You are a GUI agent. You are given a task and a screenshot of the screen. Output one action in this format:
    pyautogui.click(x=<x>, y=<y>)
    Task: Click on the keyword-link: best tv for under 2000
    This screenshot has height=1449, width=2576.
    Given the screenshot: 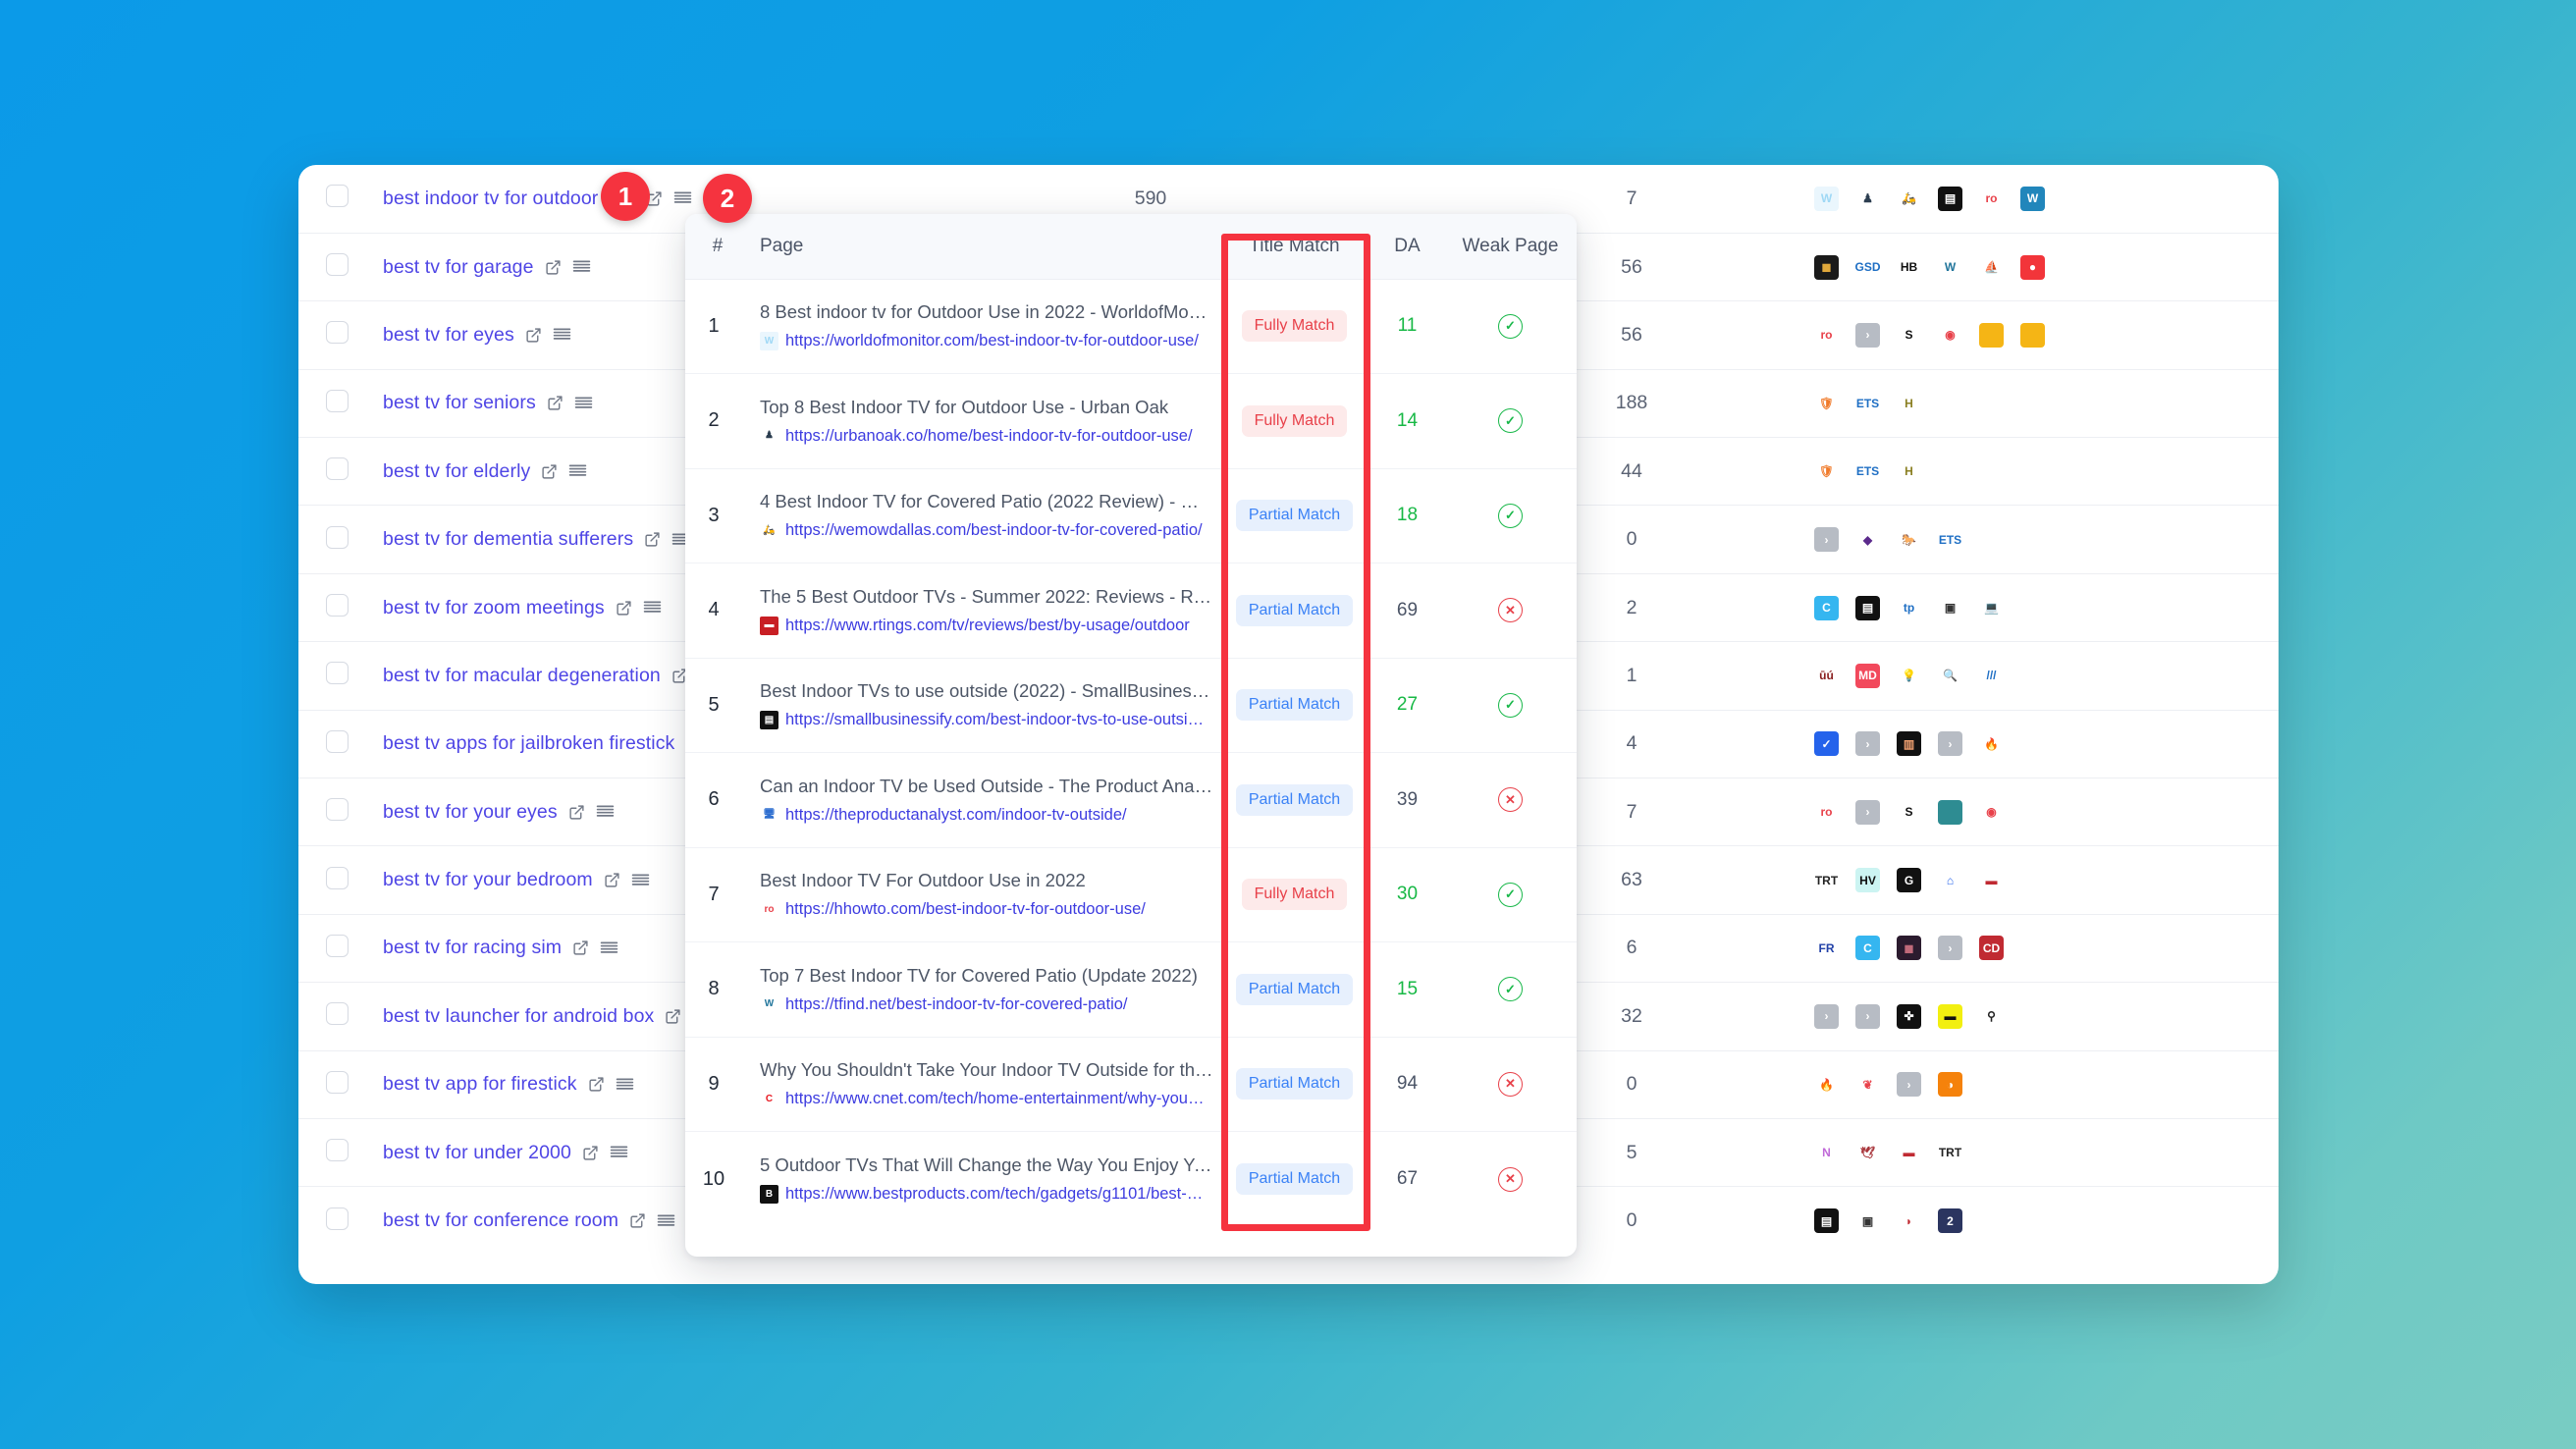 What is the action you would take?
    pyautogui.click(x=477, y=1153)
    